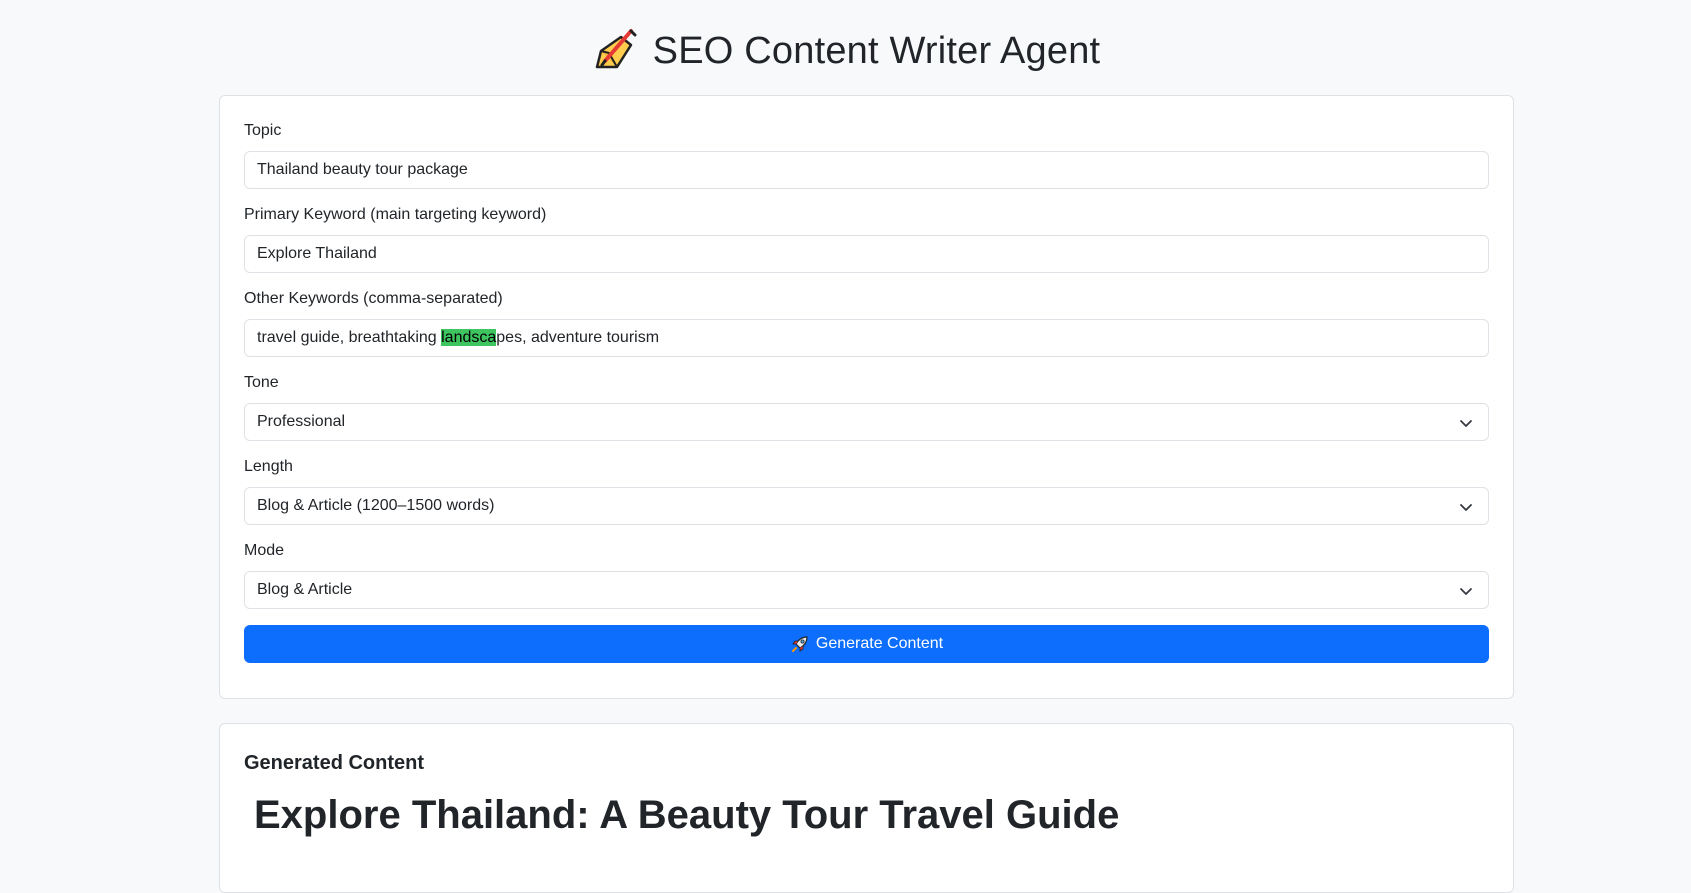 The width and height of the screenshot is (1691, 893). What do you see at coordinates (866, 254) in the screenshot?
I see `primary-keyword-input: Explore Thailand` at bounding box center [866, 254].